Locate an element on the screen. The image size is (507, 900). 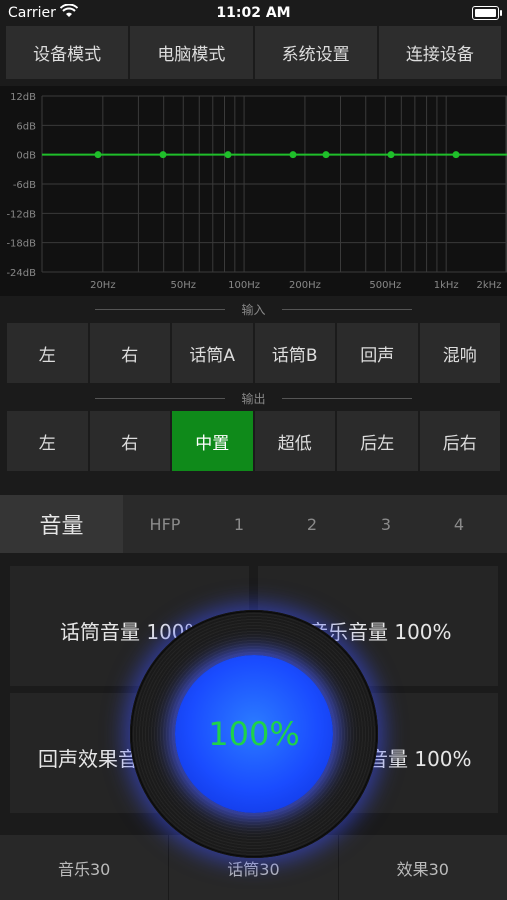
volume-knob: 100% is located at coordinates (254, 734).